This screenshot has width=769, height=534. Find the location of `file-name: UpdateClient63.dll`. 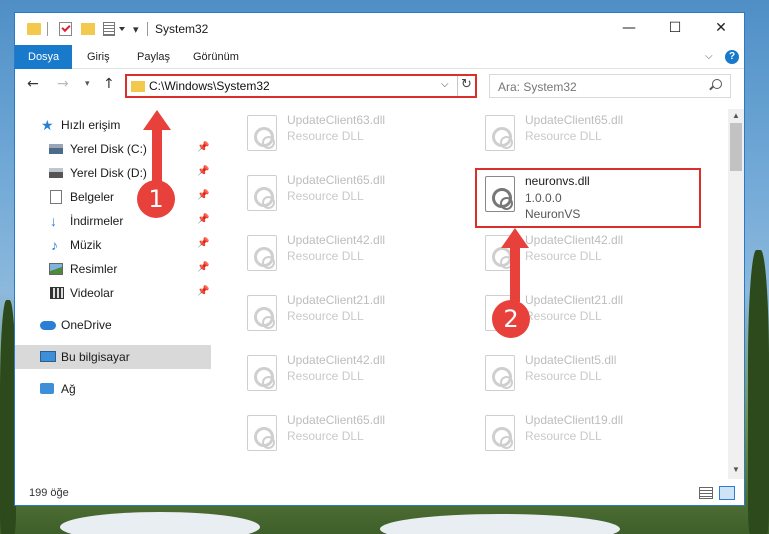

file-name: UpdateClient63.dll is located at coordinates (336, 120).